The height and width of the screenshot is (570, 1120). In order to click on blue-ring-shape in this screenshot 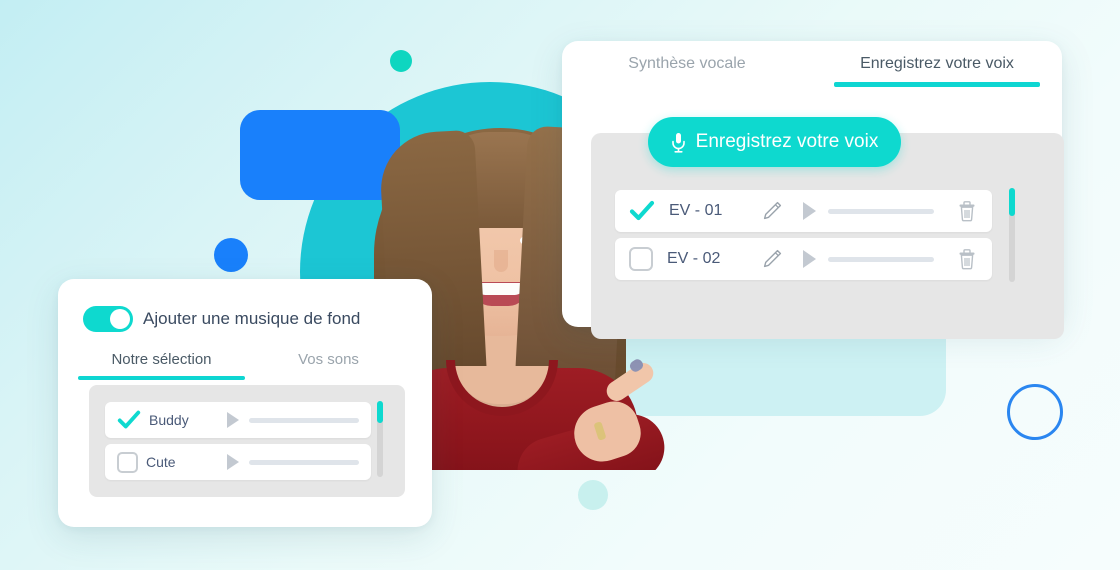, I will do `click(1035, 412)`.